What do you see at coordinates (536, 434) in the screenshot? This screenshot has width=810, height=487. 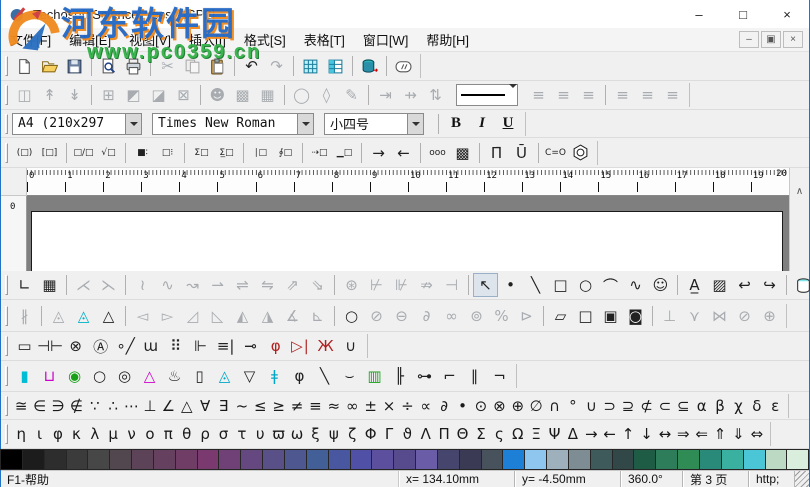 I see `symbol-button: Ξ` at bounding box center [536, 434].